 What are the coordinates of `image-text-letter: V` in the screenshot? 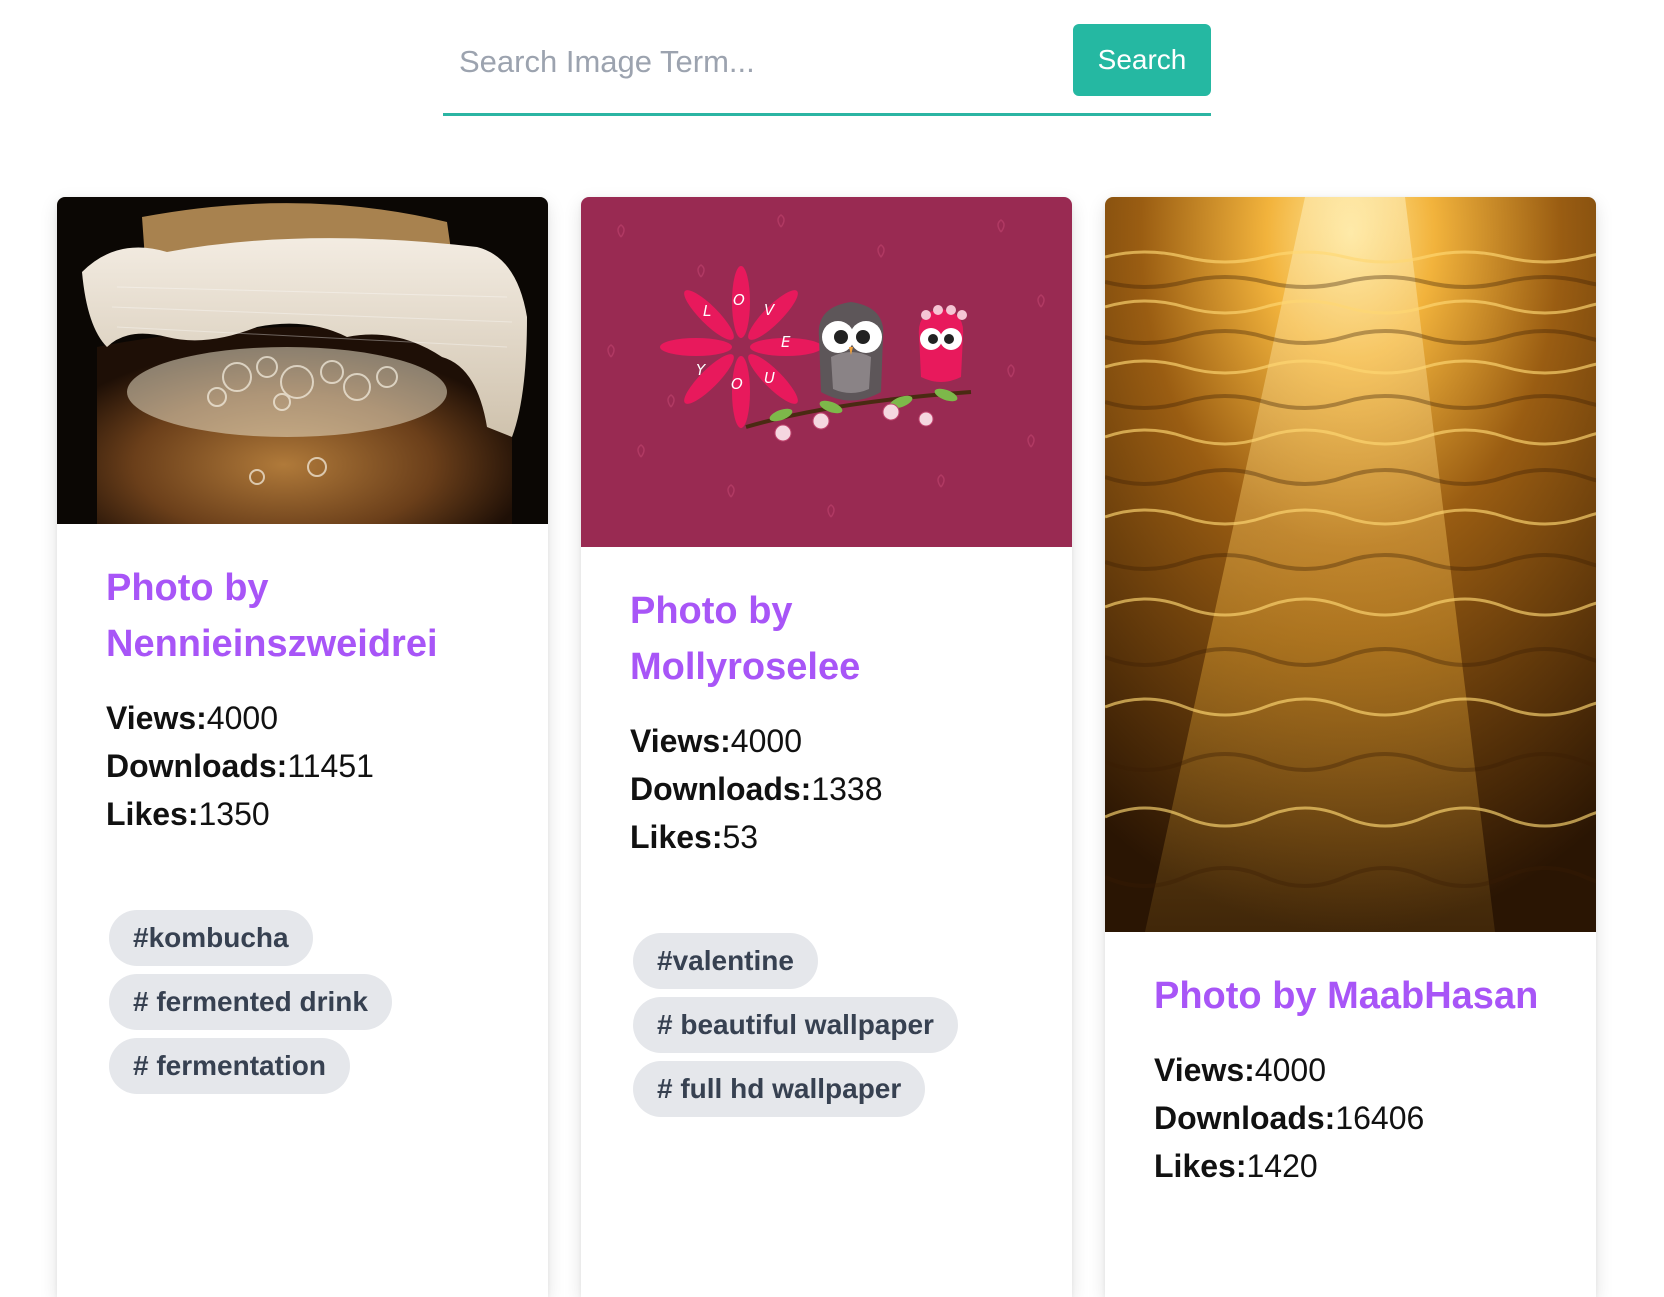 It's located at (770, 310).